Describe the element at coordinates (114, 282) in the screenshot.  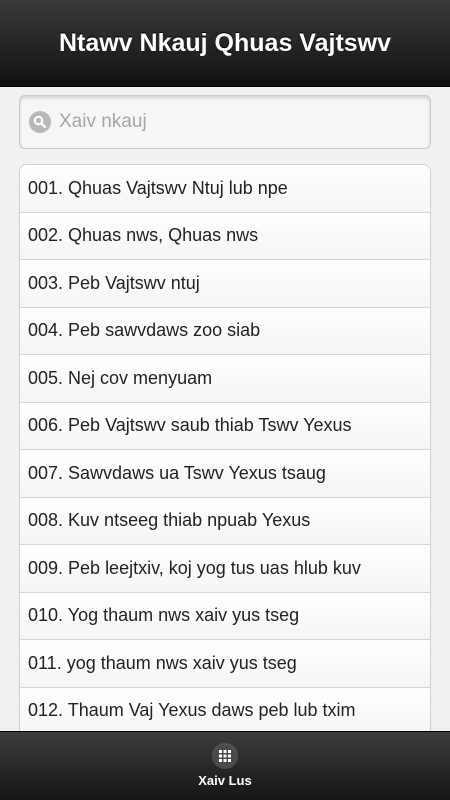
I see `list-item-label: 003. Peb Vajtswv ntuj` at that location.